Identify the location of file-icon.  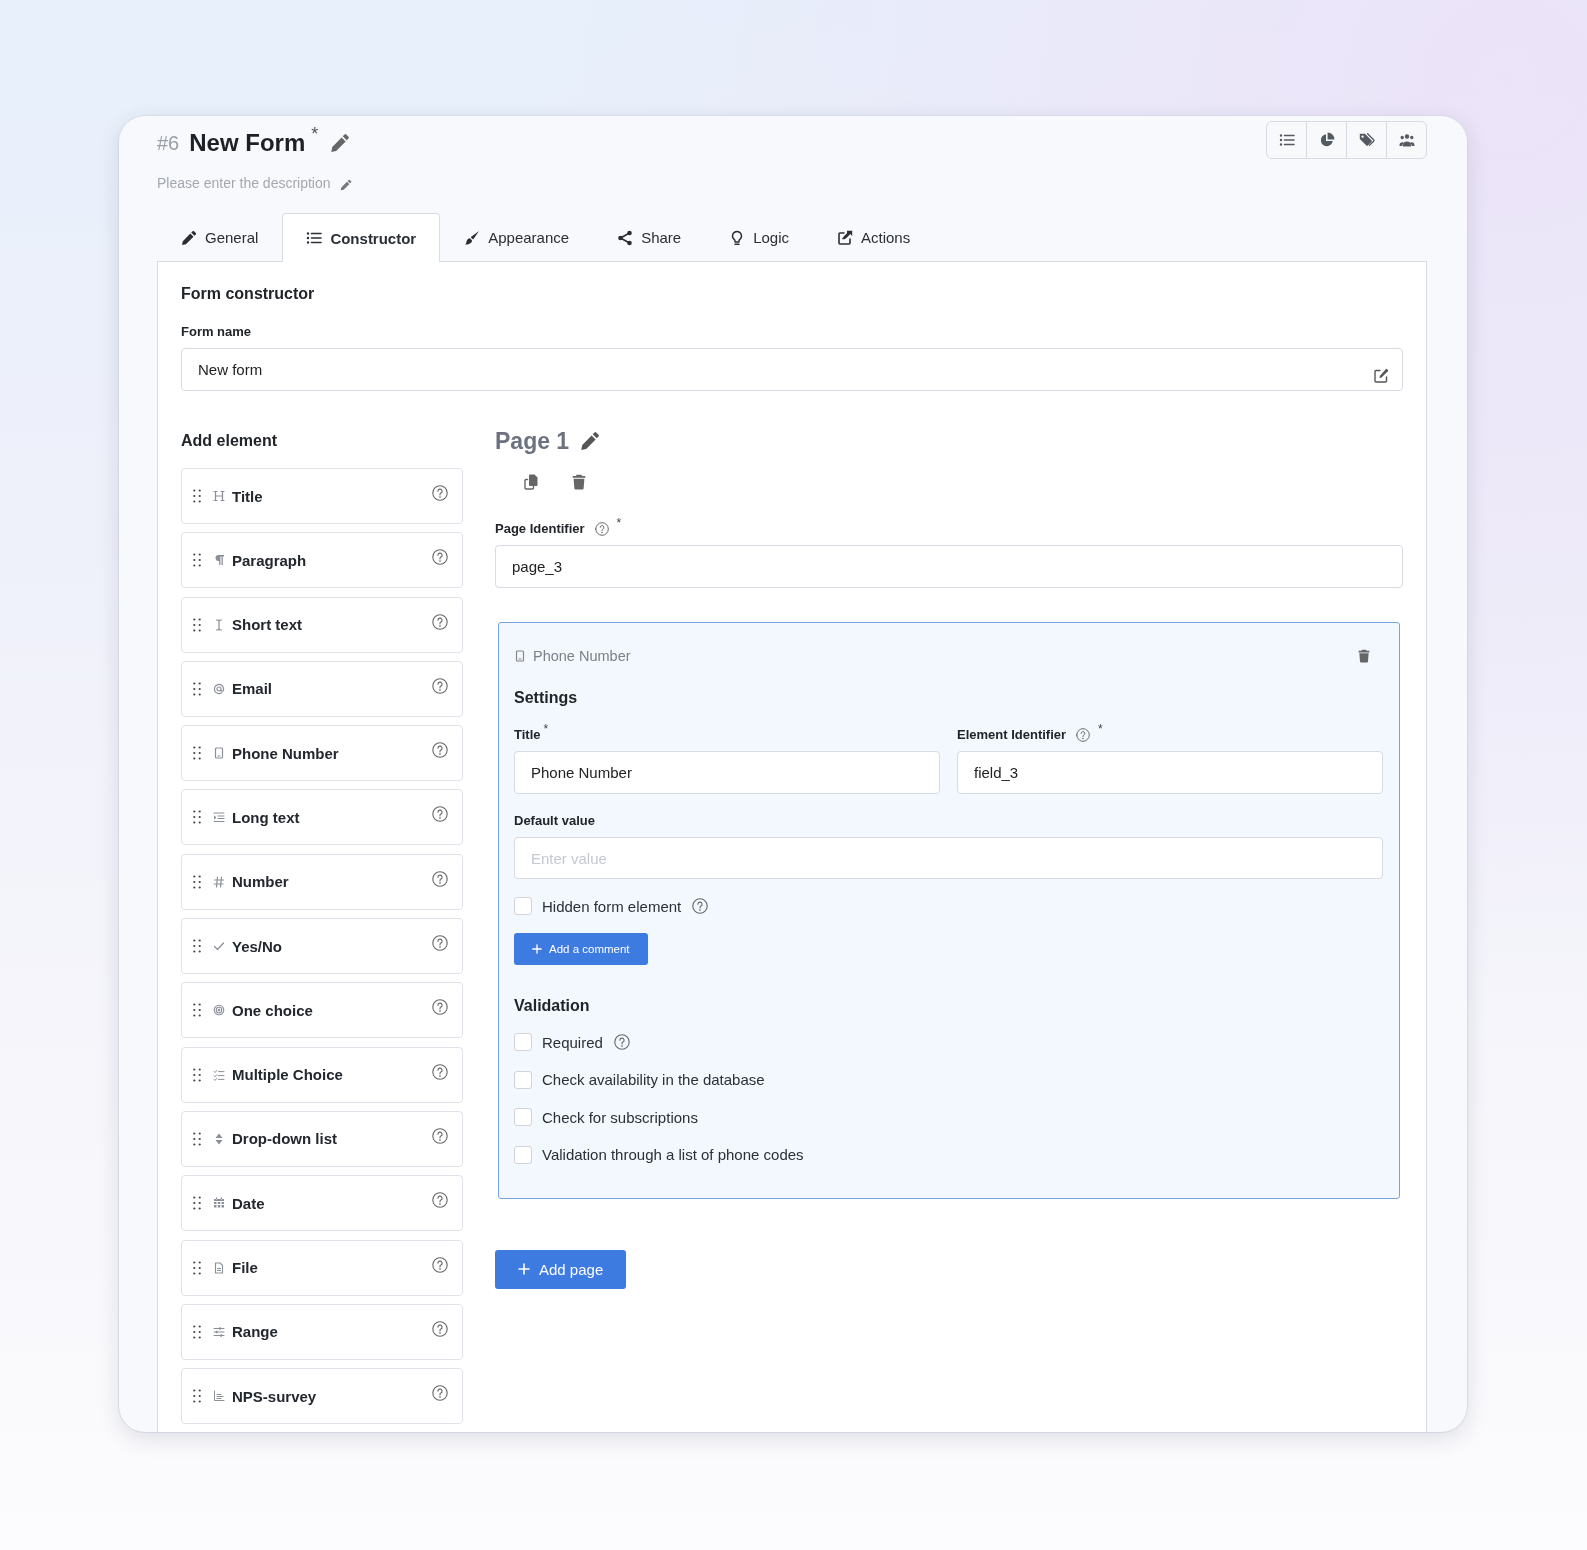
(219, 1267).